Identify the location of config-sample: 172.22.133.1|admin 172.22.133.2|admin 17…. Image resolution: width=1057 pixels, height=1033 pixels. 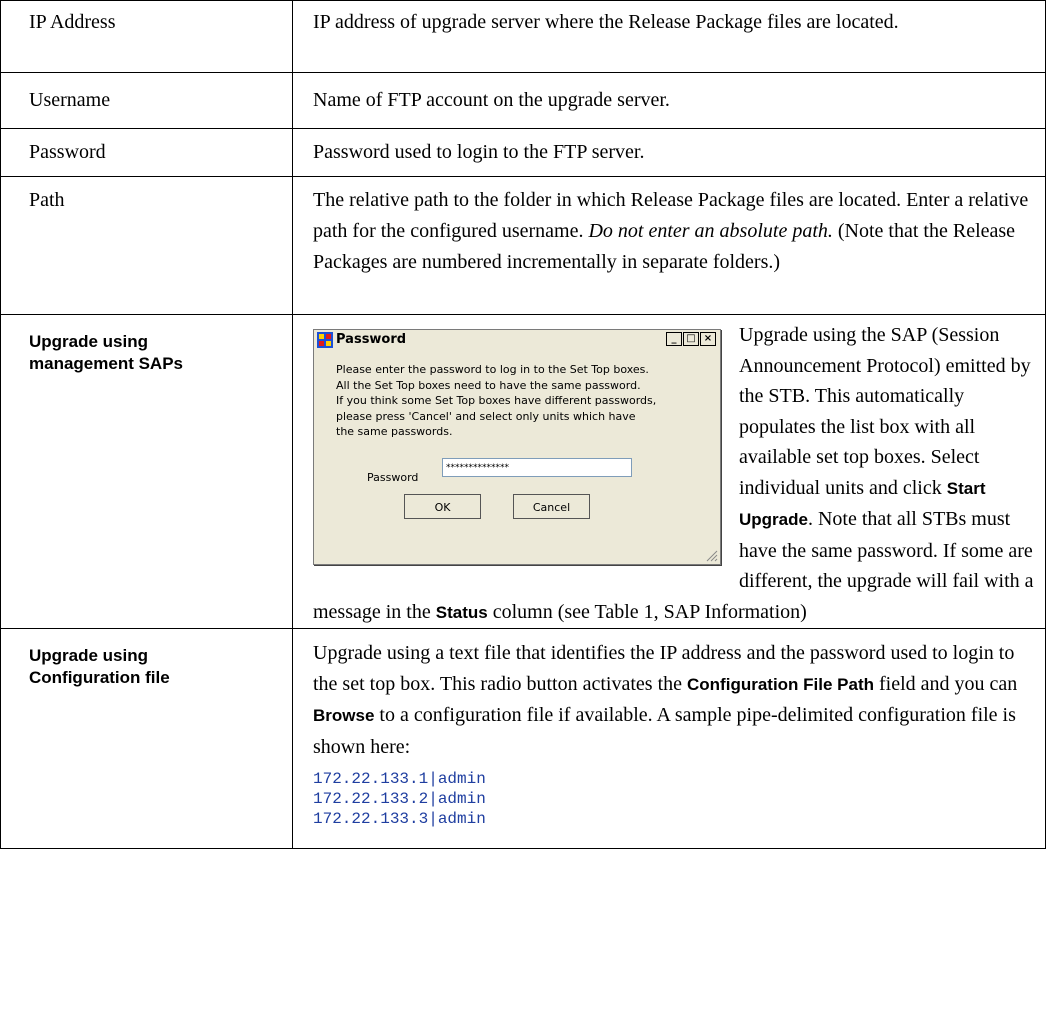
(669, 795).